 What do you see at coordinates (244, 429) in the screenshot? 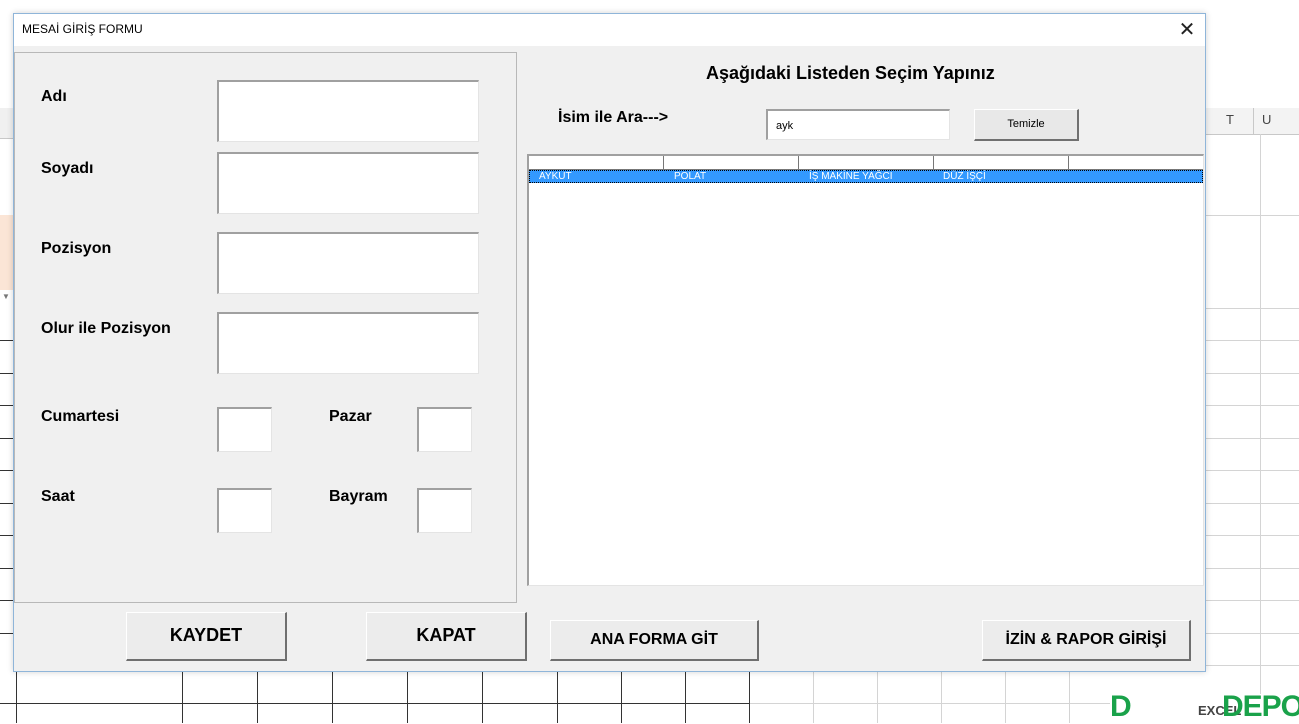
I see `cumartesi-field` at bounding box center [244, 429].